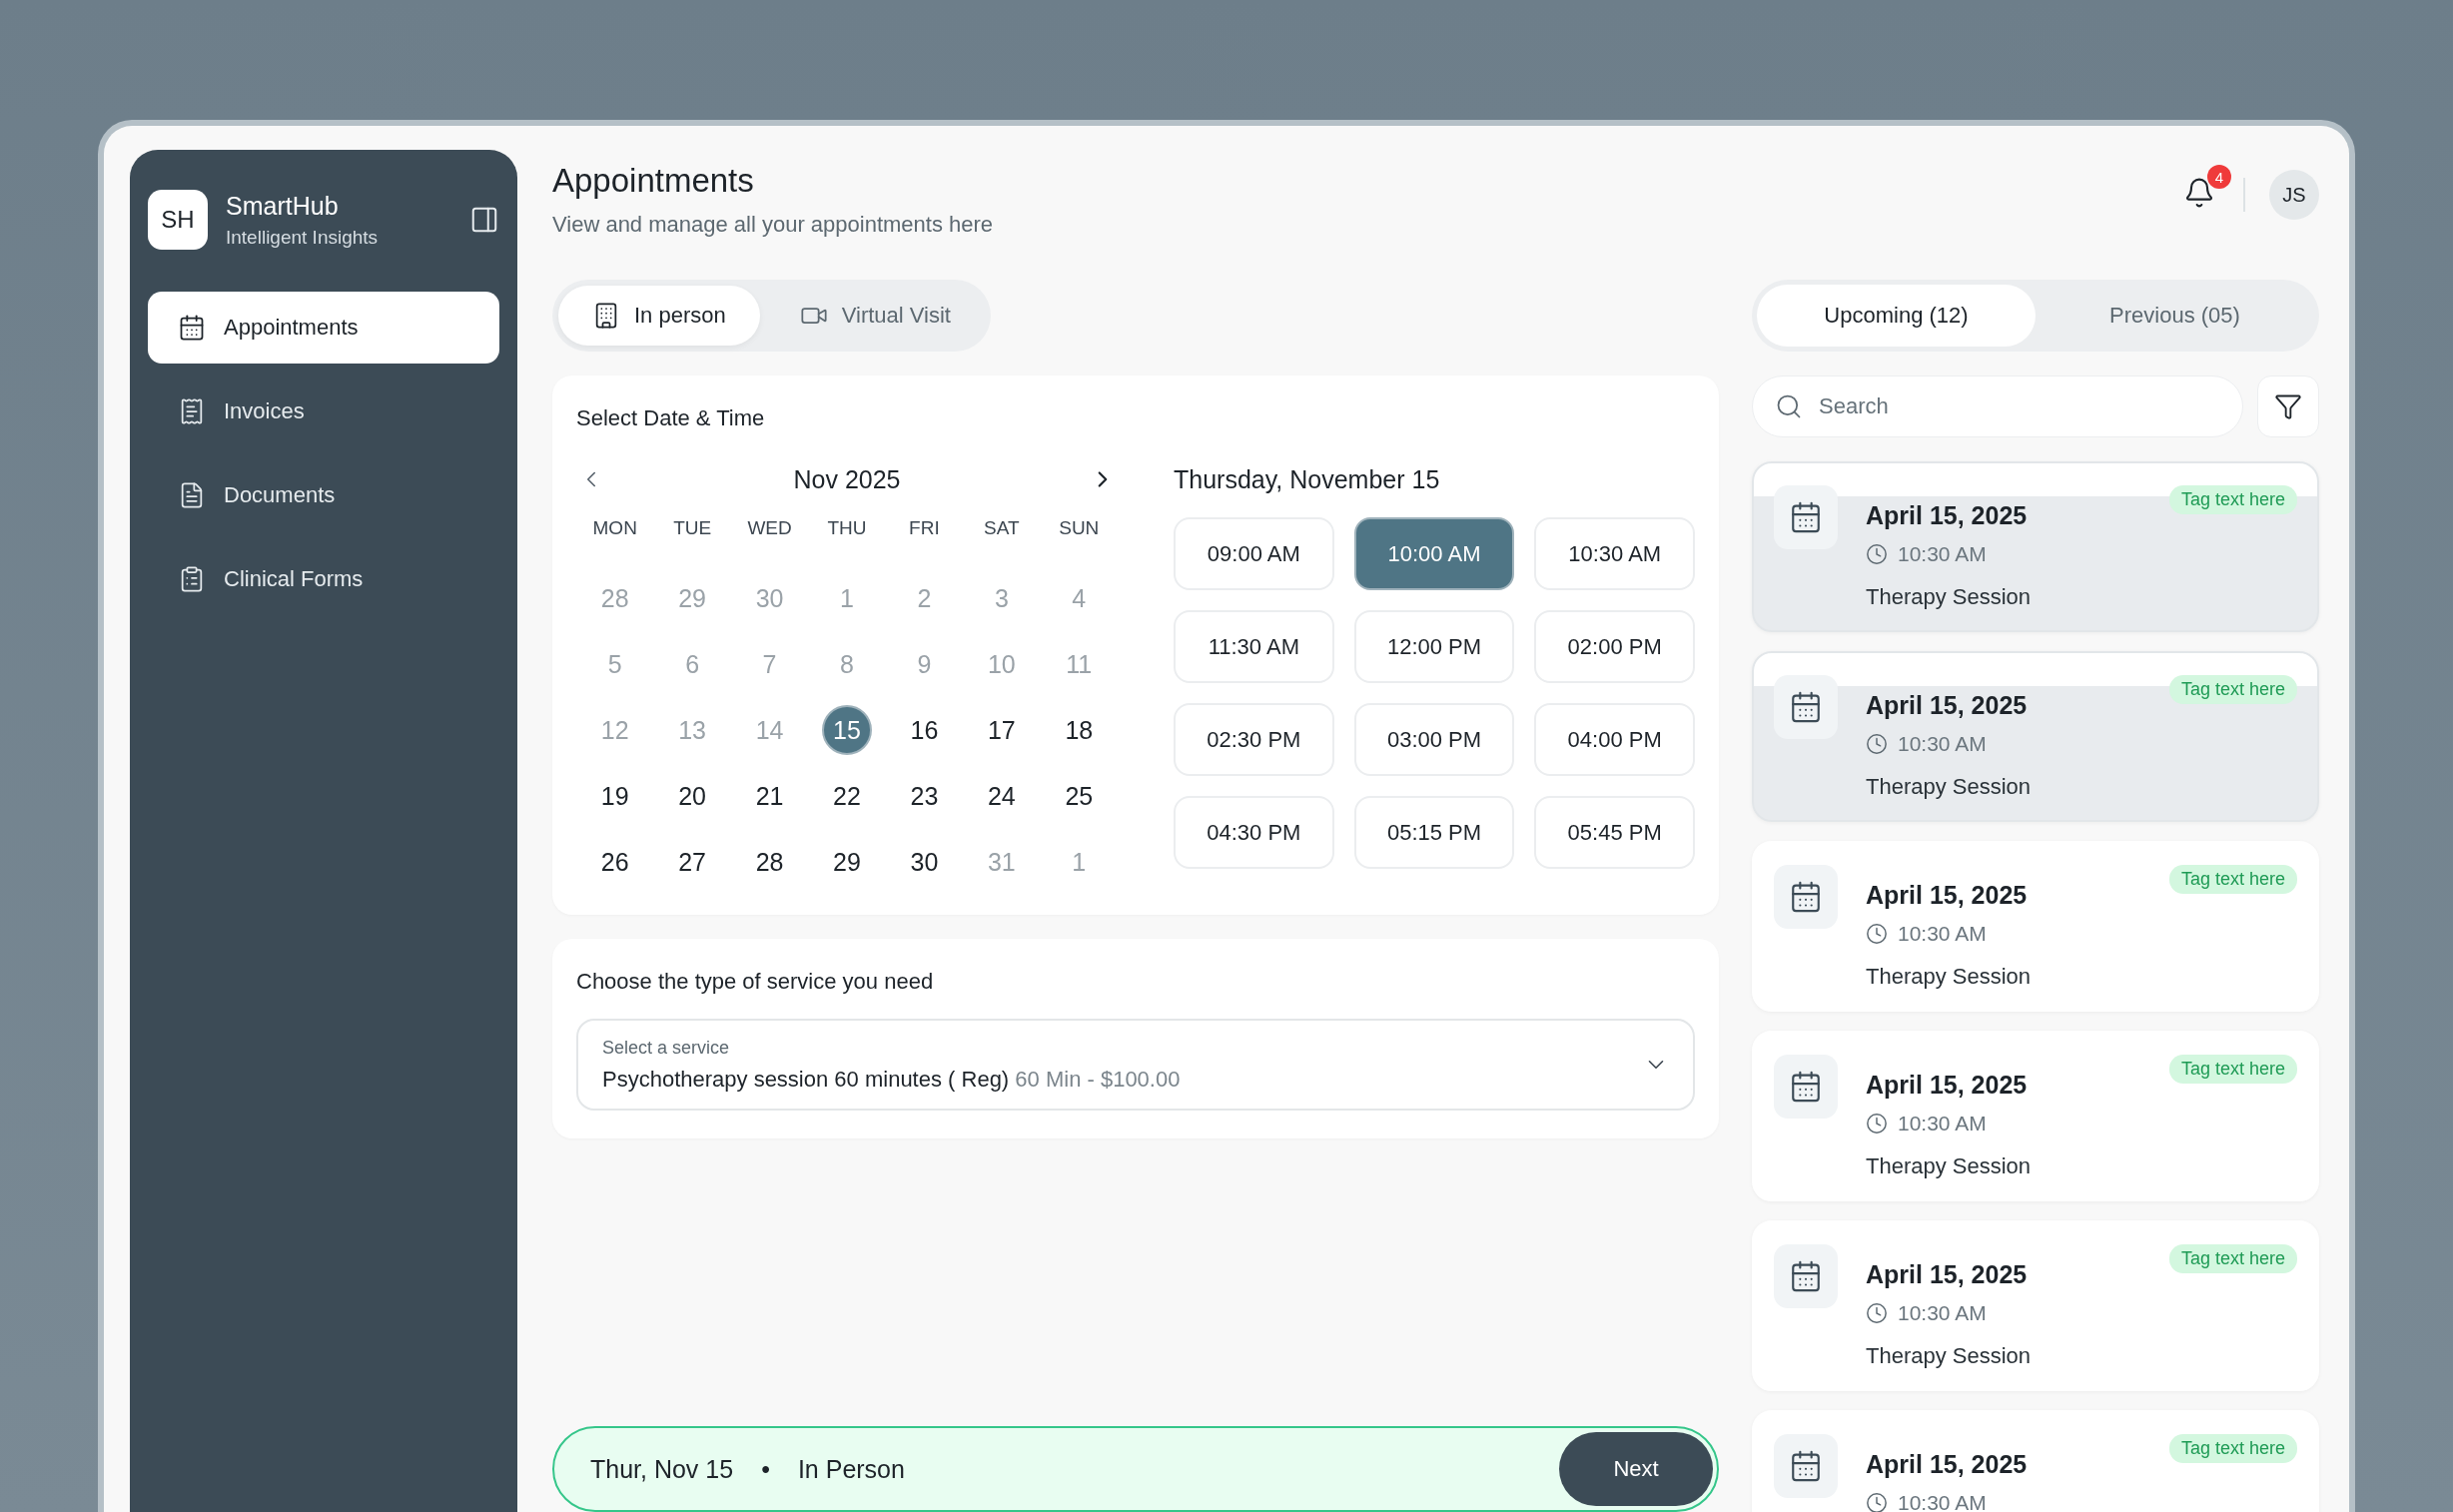 The width and height of the screenshot is (2453, 1512). Describe the element at coordinates (693, 796) in the screenshot. I see `calendar-day: 20` at that location.